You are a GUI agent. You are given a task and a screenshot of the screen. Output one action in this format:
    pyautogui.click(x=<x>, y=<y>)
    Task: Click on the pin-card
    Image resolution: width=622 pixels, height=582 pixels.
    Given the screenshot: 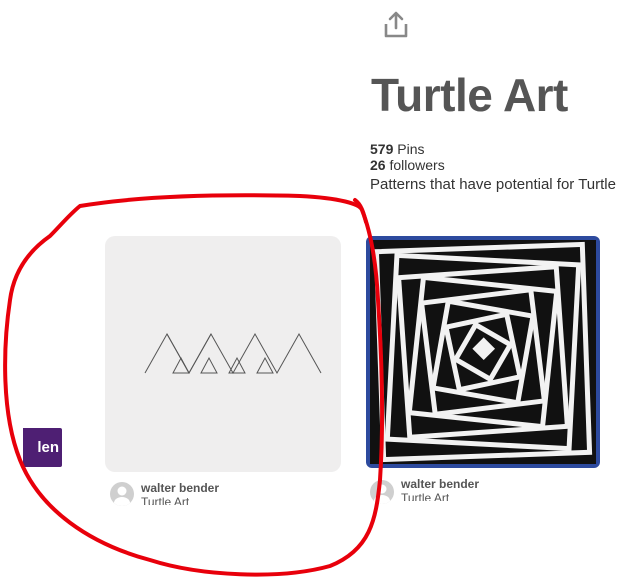 What is the action you would take?
    pyautogui.click(x=483, y=352)
    